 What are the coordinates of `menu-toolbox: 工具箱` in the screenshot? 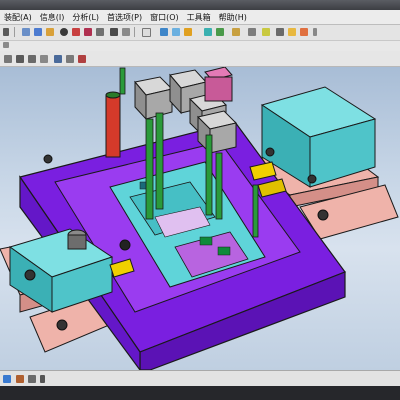 It's located at (199, 17).